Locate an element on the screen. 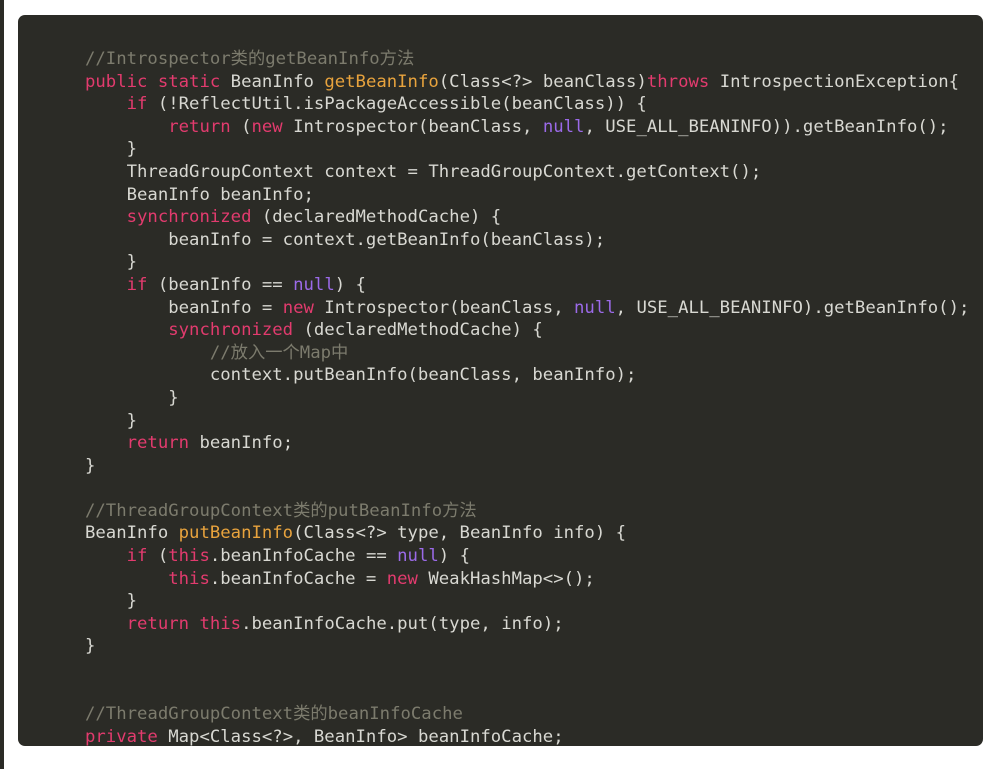  code-token: //Introspector类的getBeanInfo方法 is located at coordinates (250, 59).